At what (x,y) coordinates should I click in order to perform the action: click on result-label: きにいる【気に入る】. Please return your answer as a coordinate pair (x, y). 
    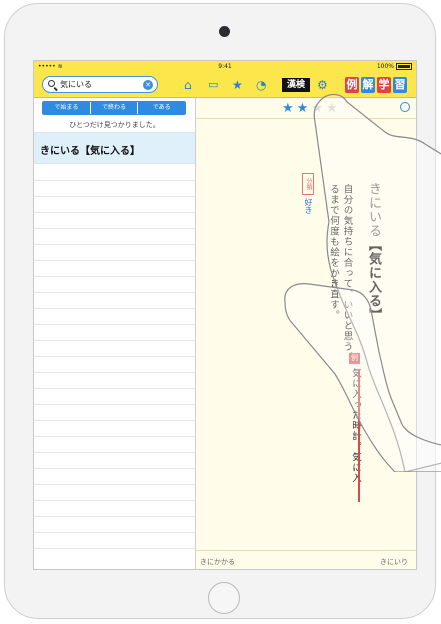
    Looking at the image, I should click on (90, 151).